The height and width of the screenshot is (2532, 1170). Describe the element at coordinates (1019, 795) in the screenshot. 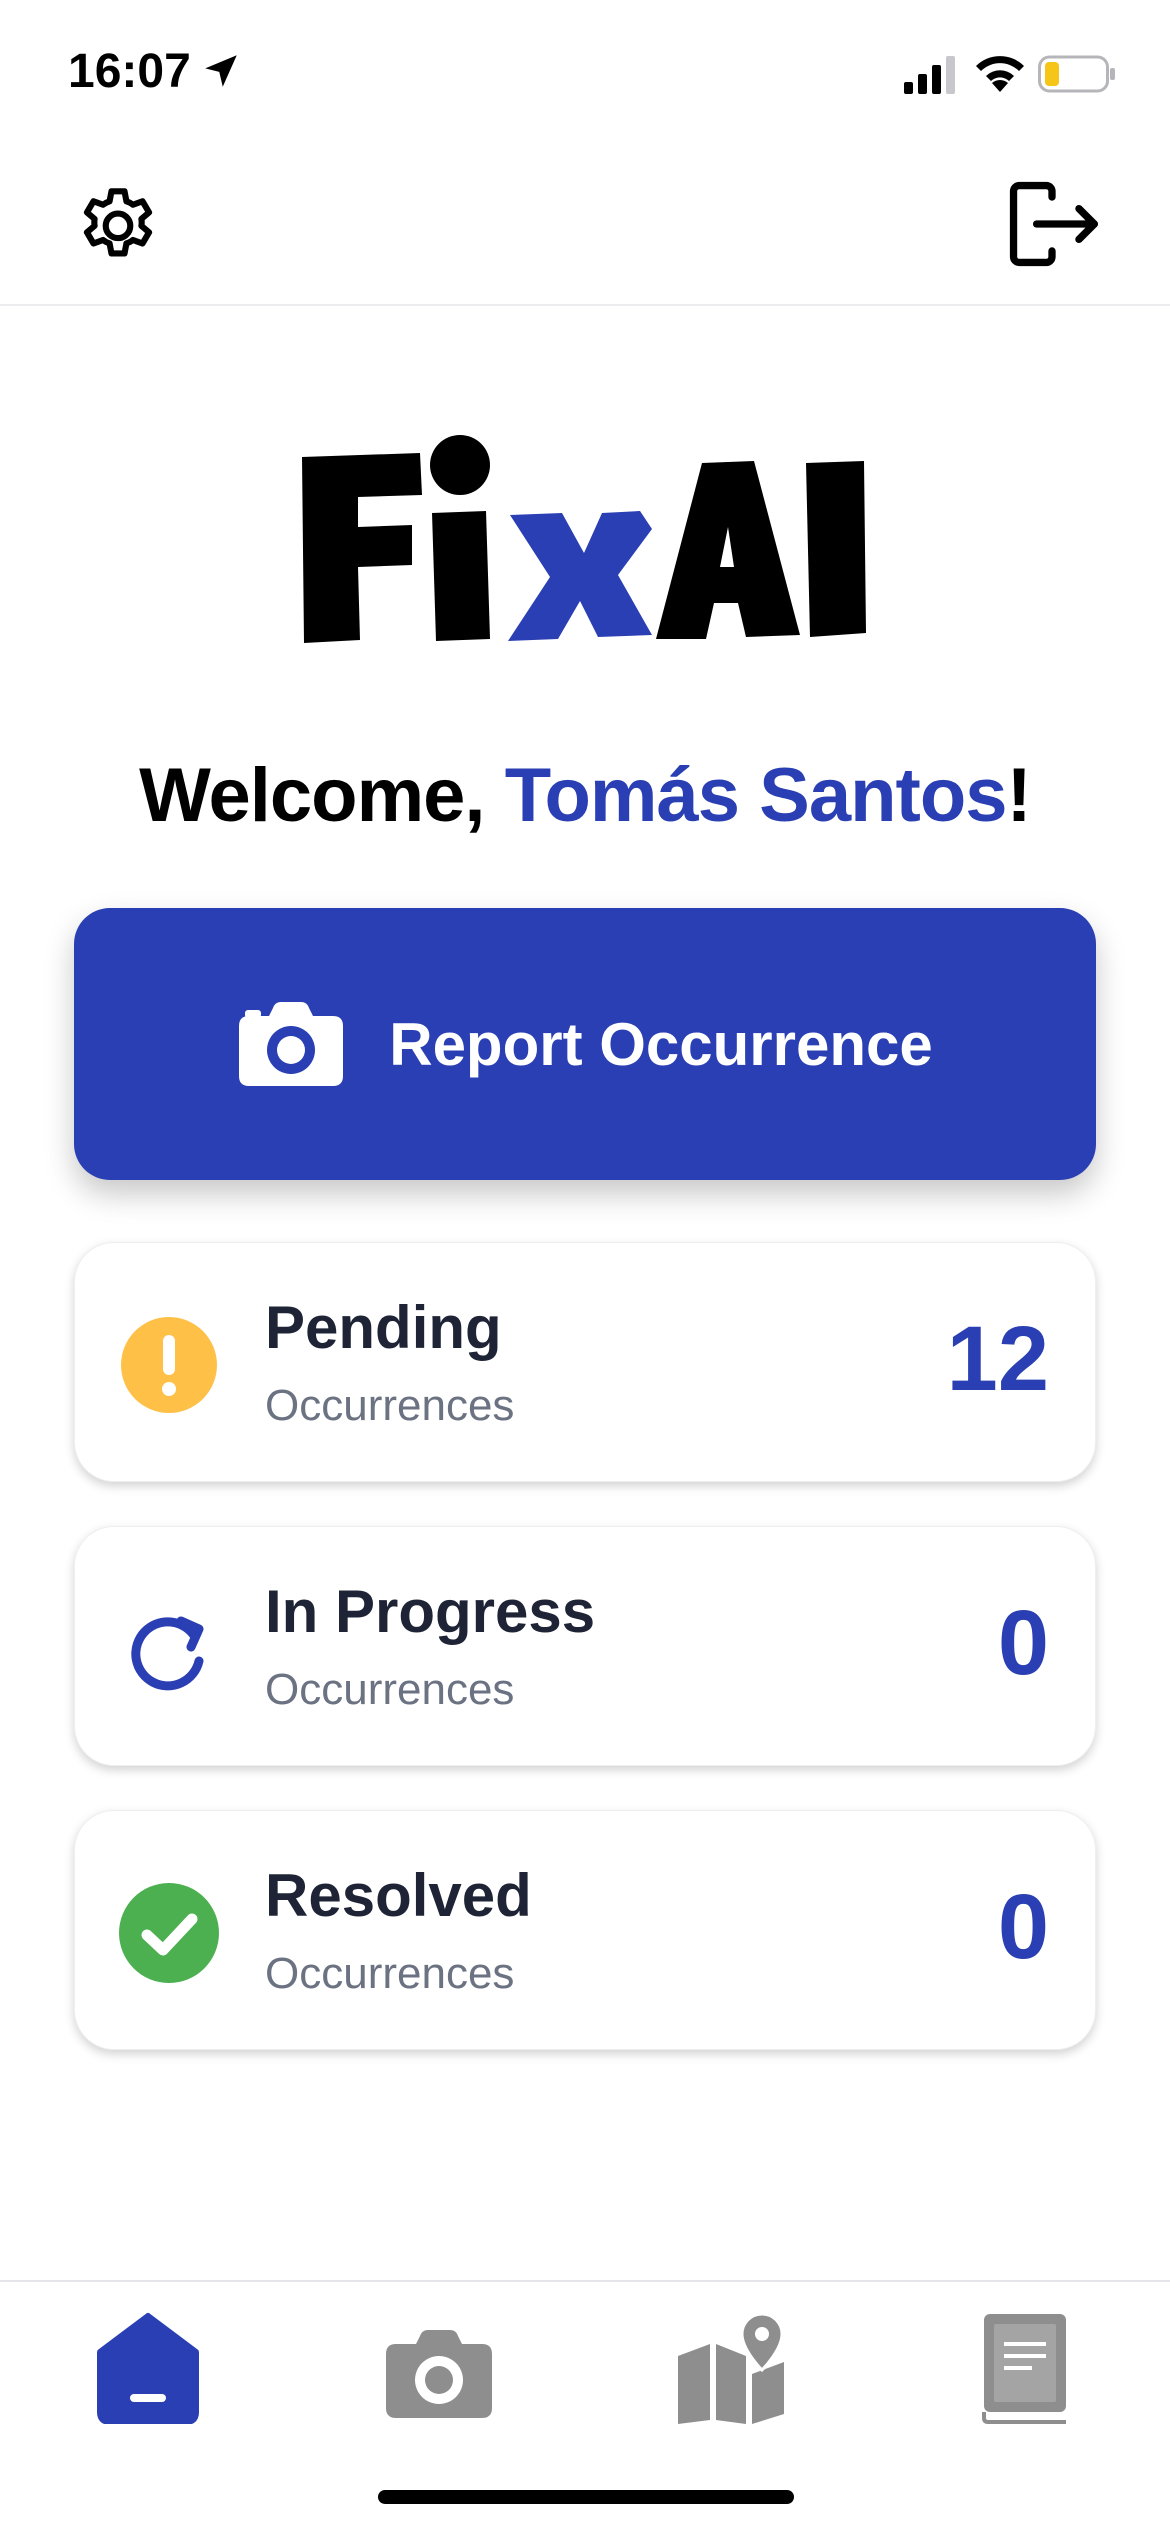

I see `welcome-suffix: !` at that location.